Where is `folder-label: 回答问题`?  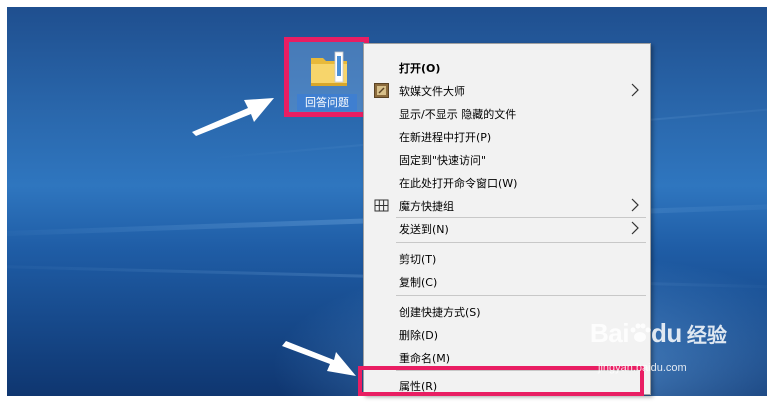 folder-label: 回答问题 is located at coordinates (327, 102).